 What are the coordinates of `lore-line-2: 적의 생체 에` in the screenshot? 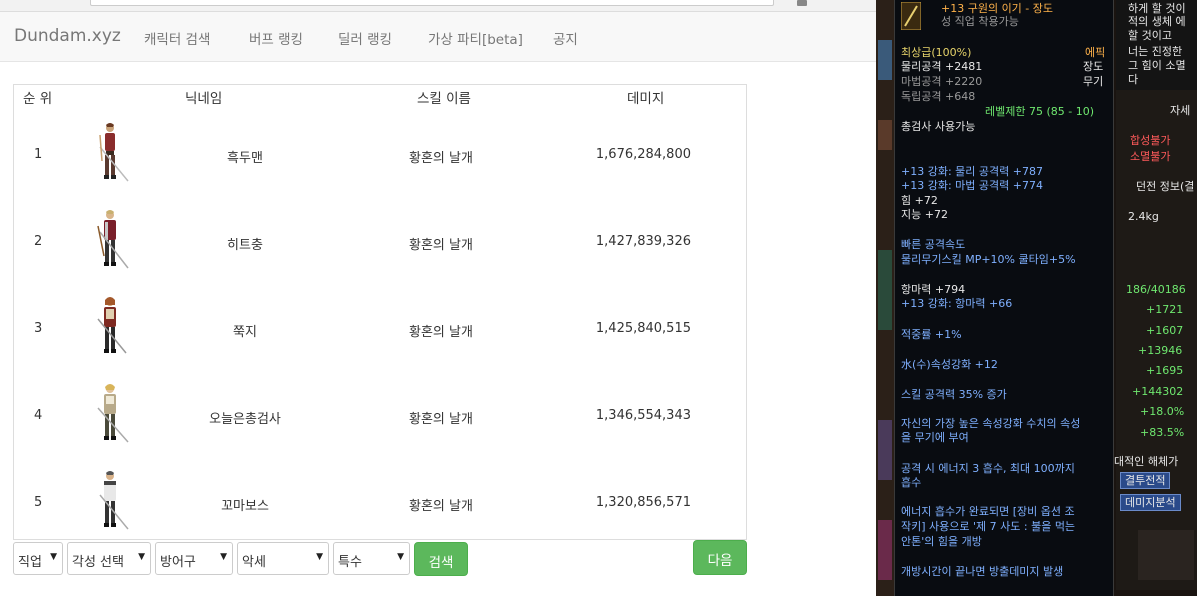 It's located at (1157, 21).